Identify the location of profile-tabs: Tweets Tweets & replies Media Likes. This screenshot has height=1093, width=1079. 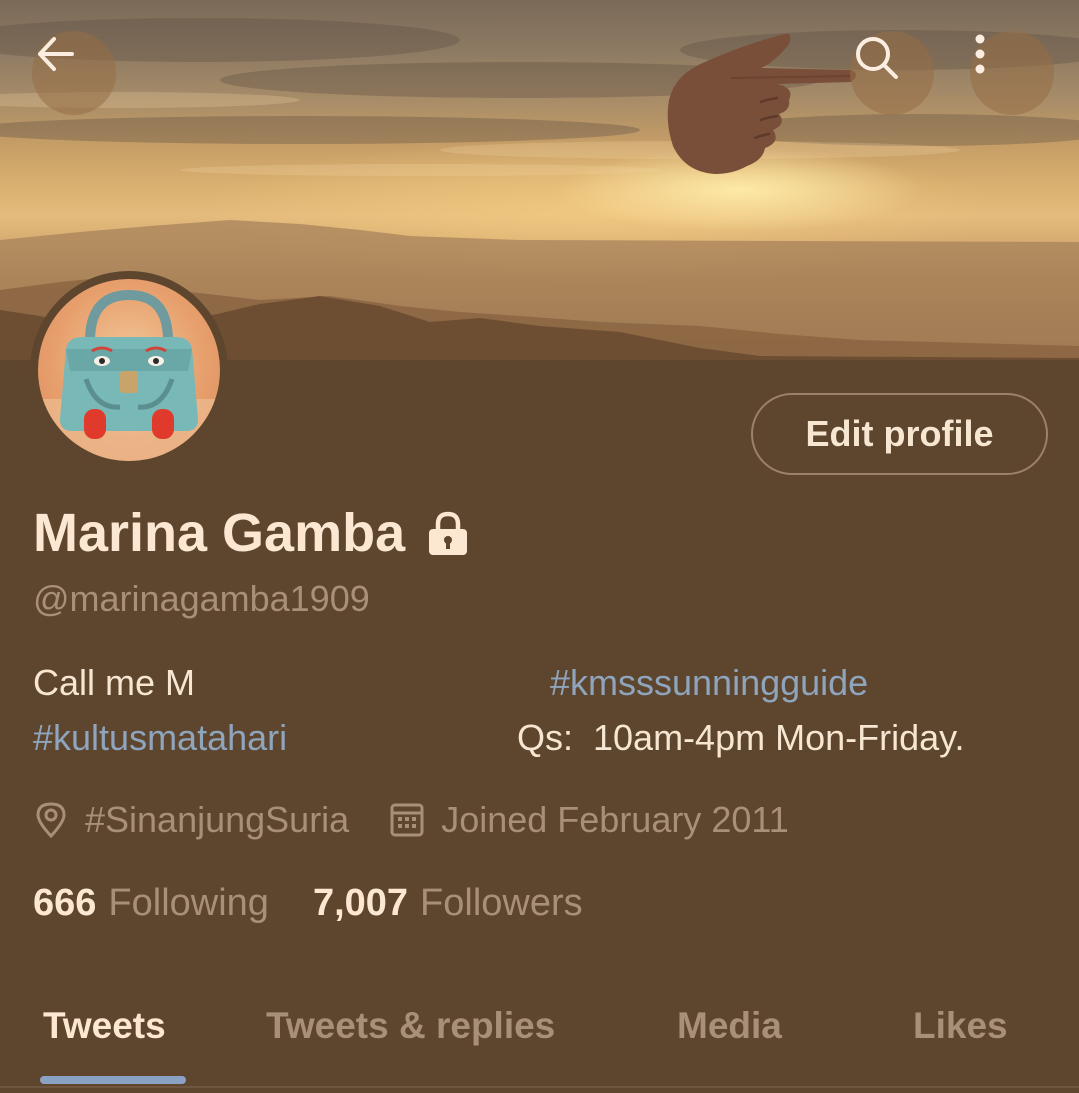
(539, 1045).